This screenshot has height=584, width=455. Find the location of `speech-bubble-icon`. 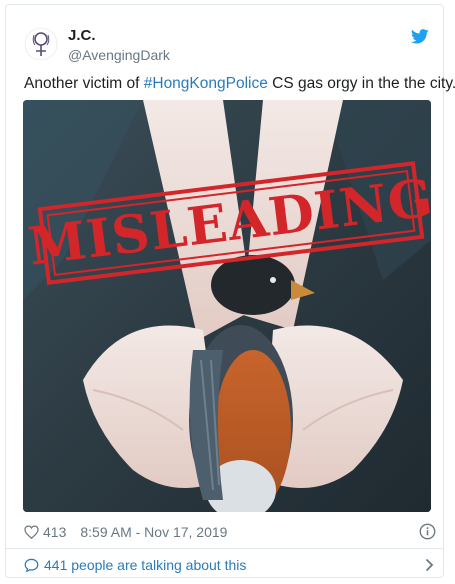

speech-bubble-icon is located at coordinates (31, 565).